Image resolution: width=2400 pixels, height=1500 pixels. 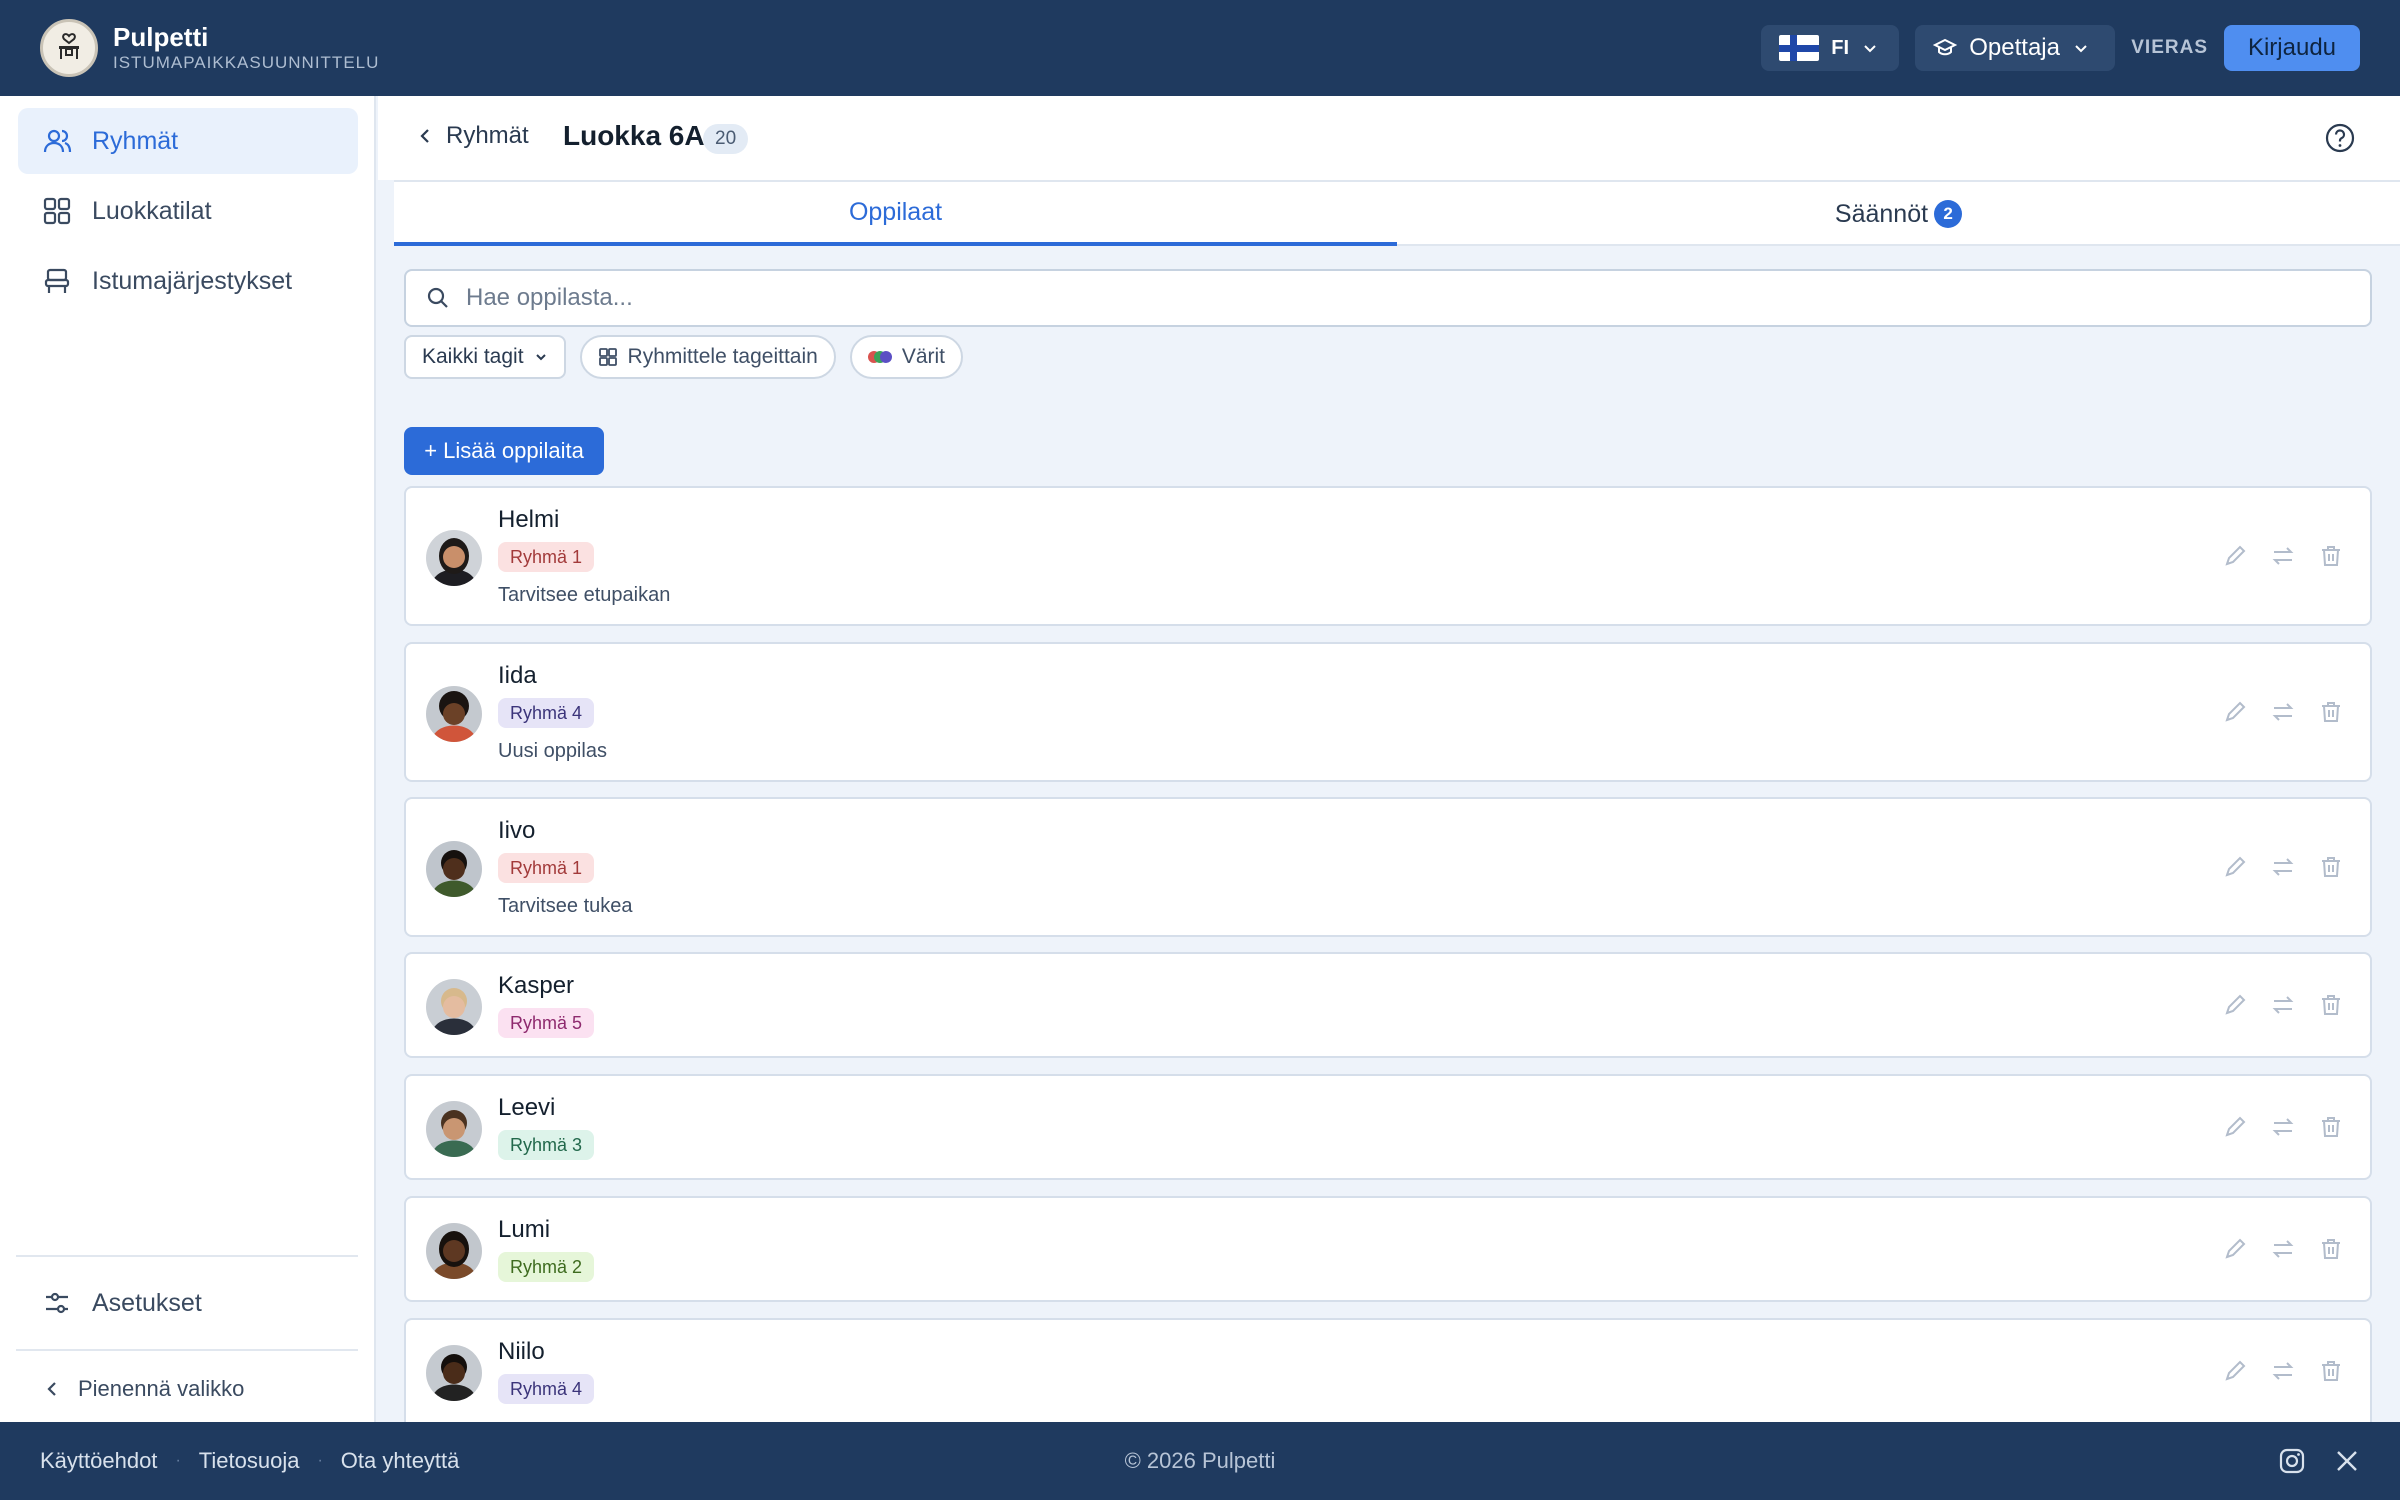 I want to click on search-input, so click(x=1366, y=298).